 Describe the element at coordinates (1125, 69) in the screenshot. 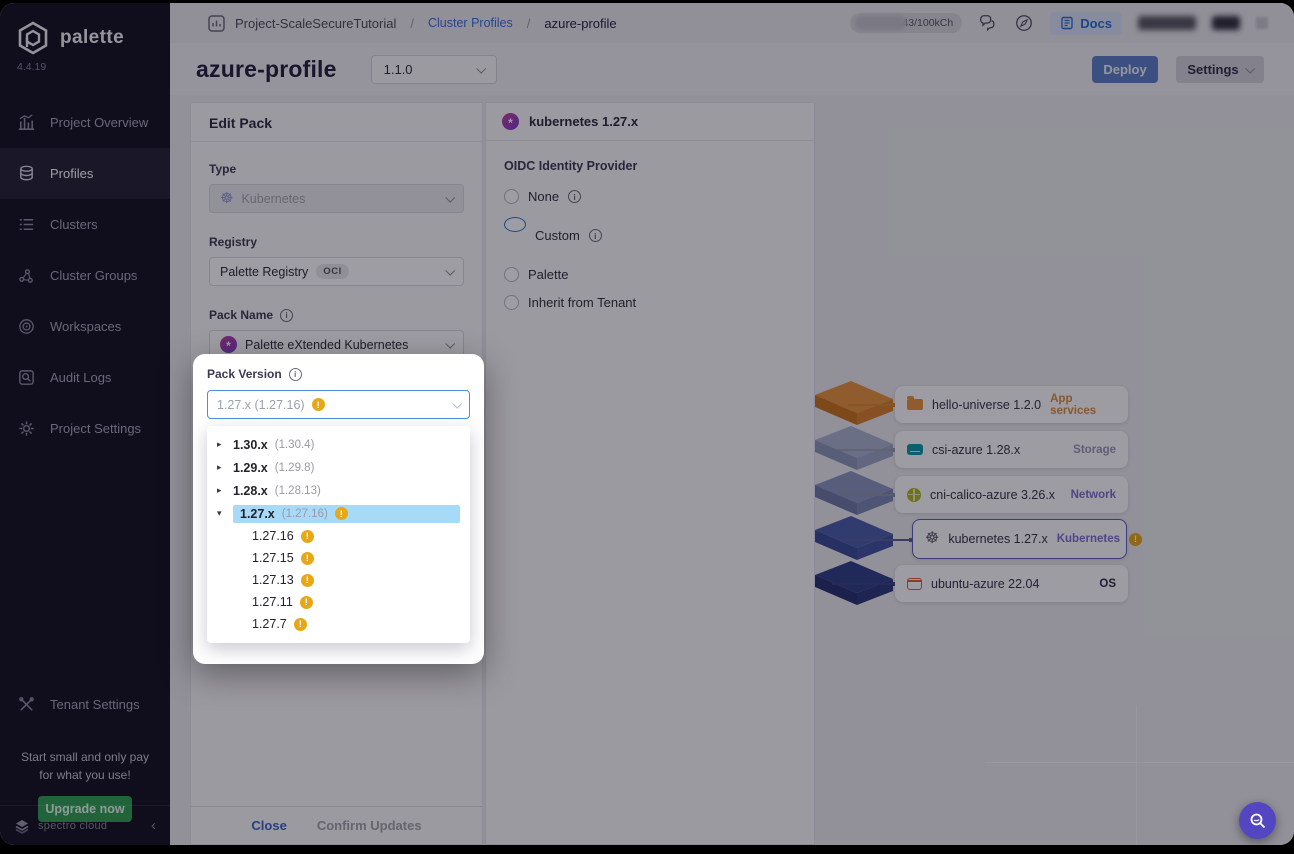

I see `deploy-button: Deploy` at that location.